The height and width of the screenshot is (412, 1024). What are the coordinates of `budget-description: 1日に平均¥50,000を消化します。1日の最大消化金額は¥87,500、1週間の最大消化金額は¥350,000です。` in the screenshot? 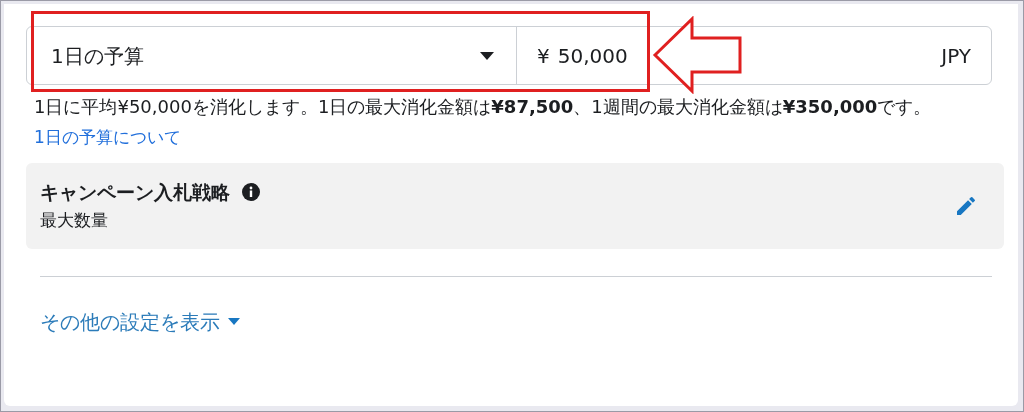 It's located at (483, 107).